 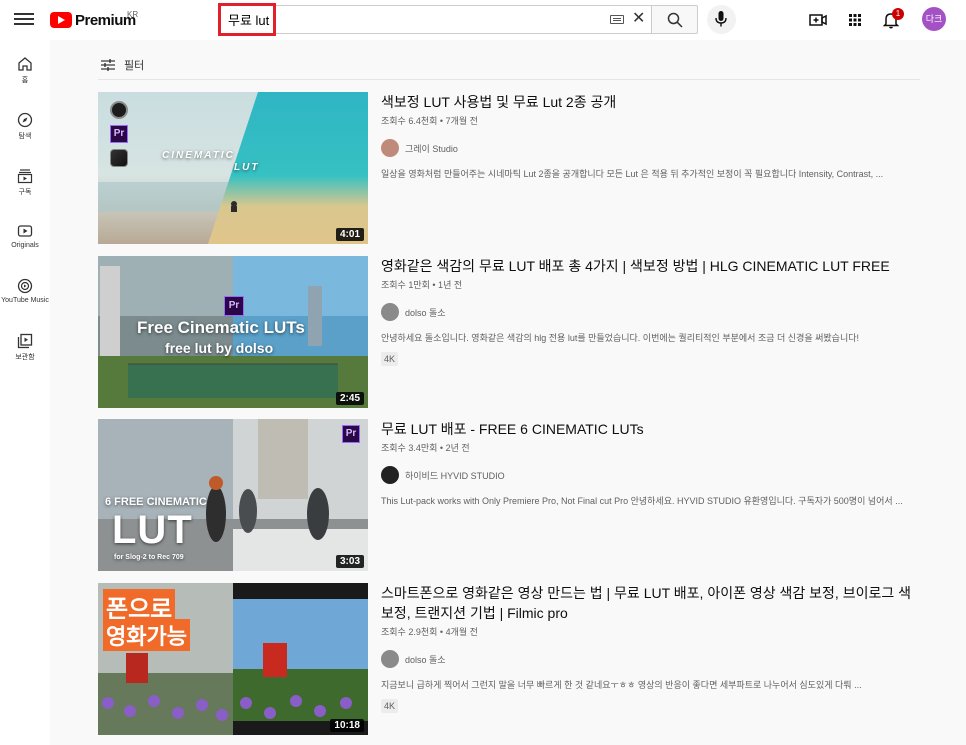 I want to click on voice-search-button, so click(x=721, y=19).